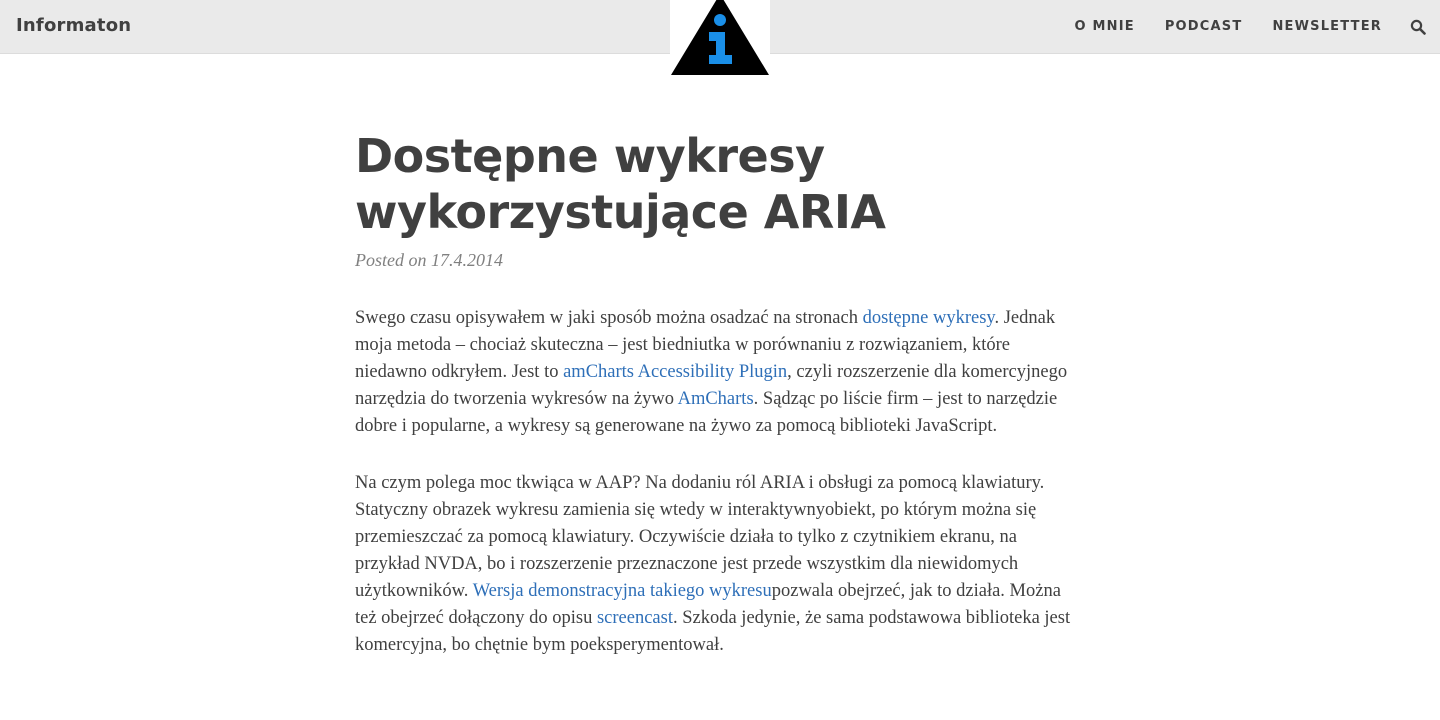 The width and height of the screenshot is (1440, 720). I want to click on post-title: Dostępne wykresy wykorzystujące ARIA, so click(720, 184).